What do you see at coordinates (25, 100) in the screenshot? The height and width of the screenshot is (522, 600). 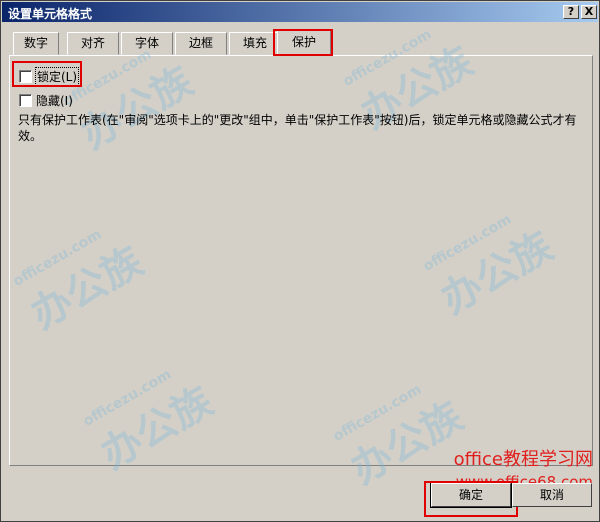 I see `hidden-checkbox` at bounding box center [25, 100].